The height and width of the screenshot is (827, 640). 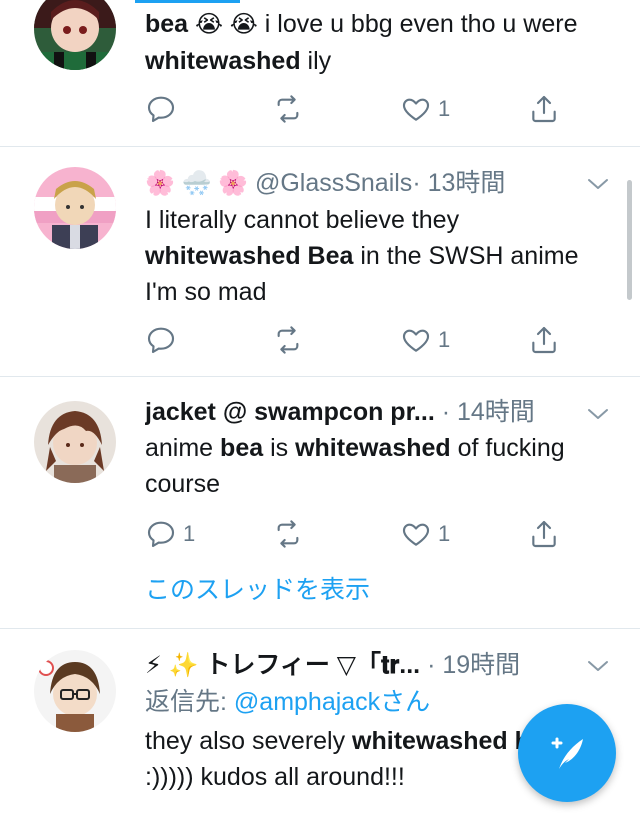 I want to click on tweet-header: ⚡ ✨ トレフィー ▽「𝐭𝐫... · 19時間, so click(x=374, y=665).